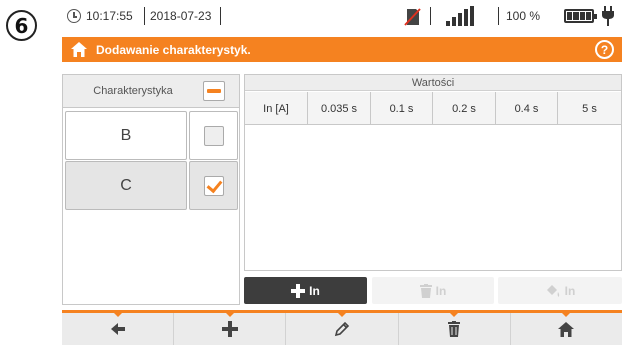 The width and height of the screenshot is (622, 345). I want to click on toggle-all-checkbox, so click(214, 91).